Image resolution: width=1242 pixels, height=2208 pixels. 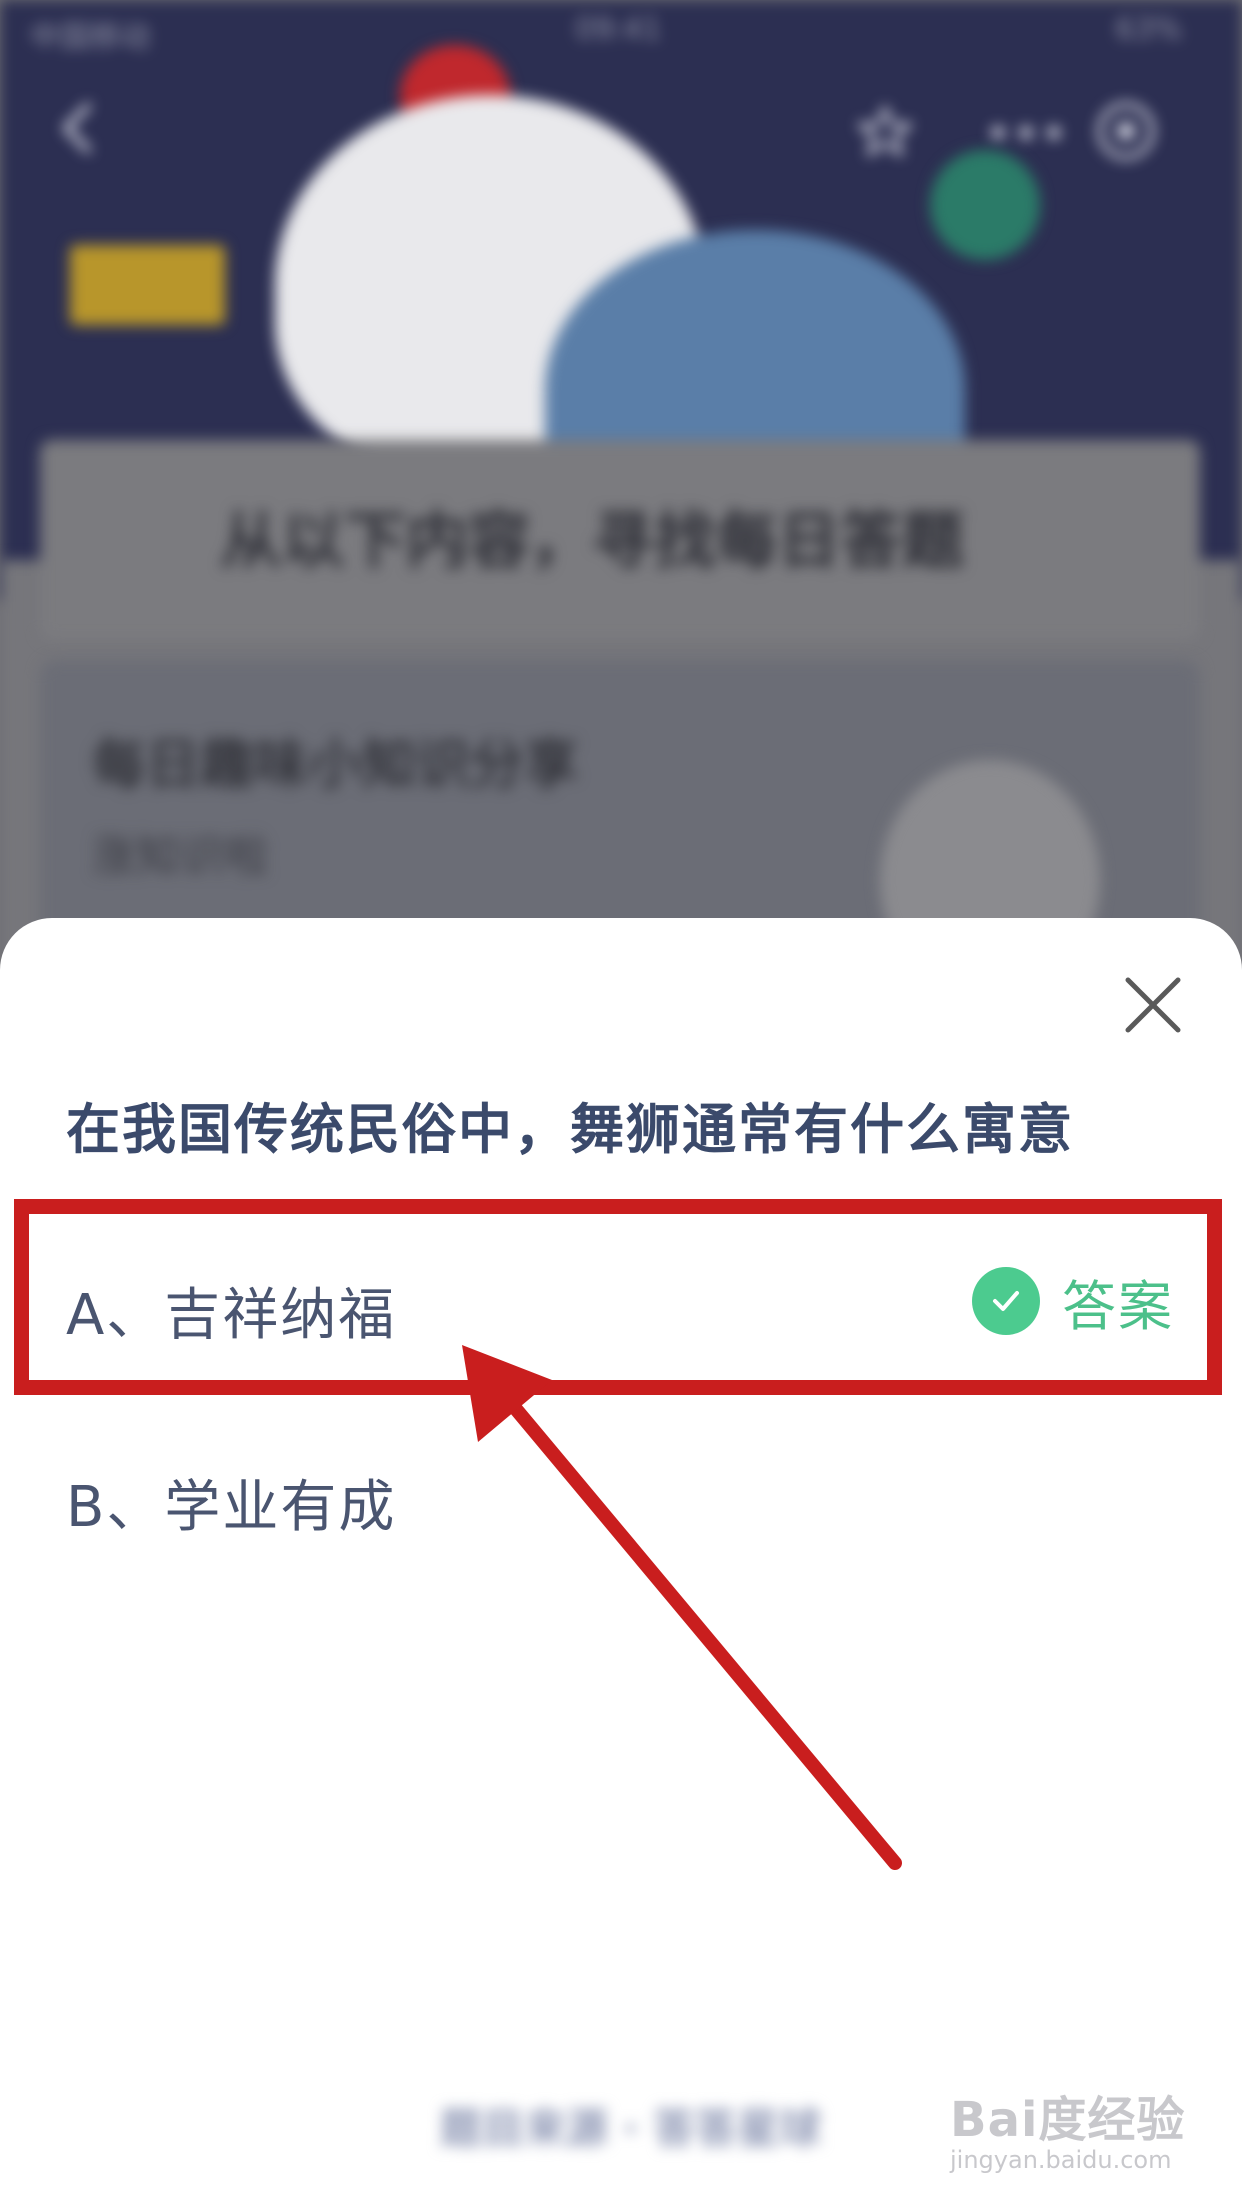 What do you see at coordinates (570, 1129) in the screenshot?
I see `question-text: 在我国传统民俗中，舞狮通常有什么寓意` at bounding box center [570, 1129].